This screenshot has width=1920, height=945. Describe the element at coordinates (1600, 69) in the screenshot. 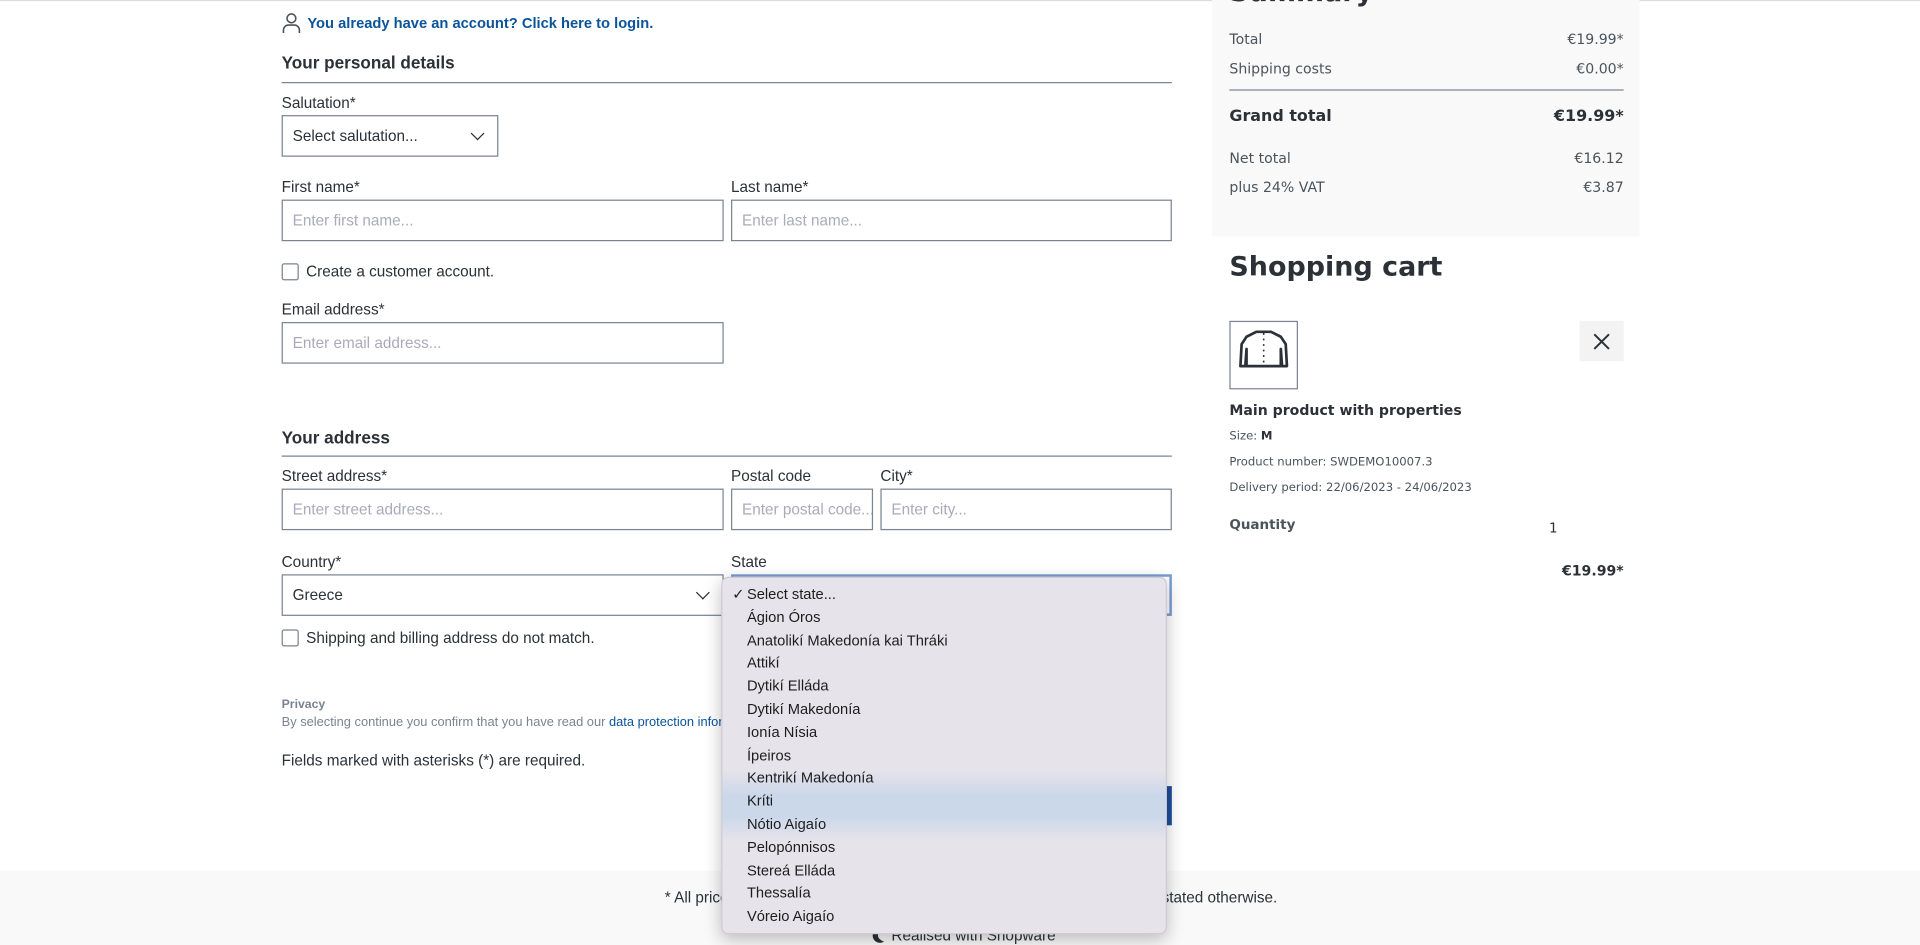

I see `summary-value: €0.00*` at that location.